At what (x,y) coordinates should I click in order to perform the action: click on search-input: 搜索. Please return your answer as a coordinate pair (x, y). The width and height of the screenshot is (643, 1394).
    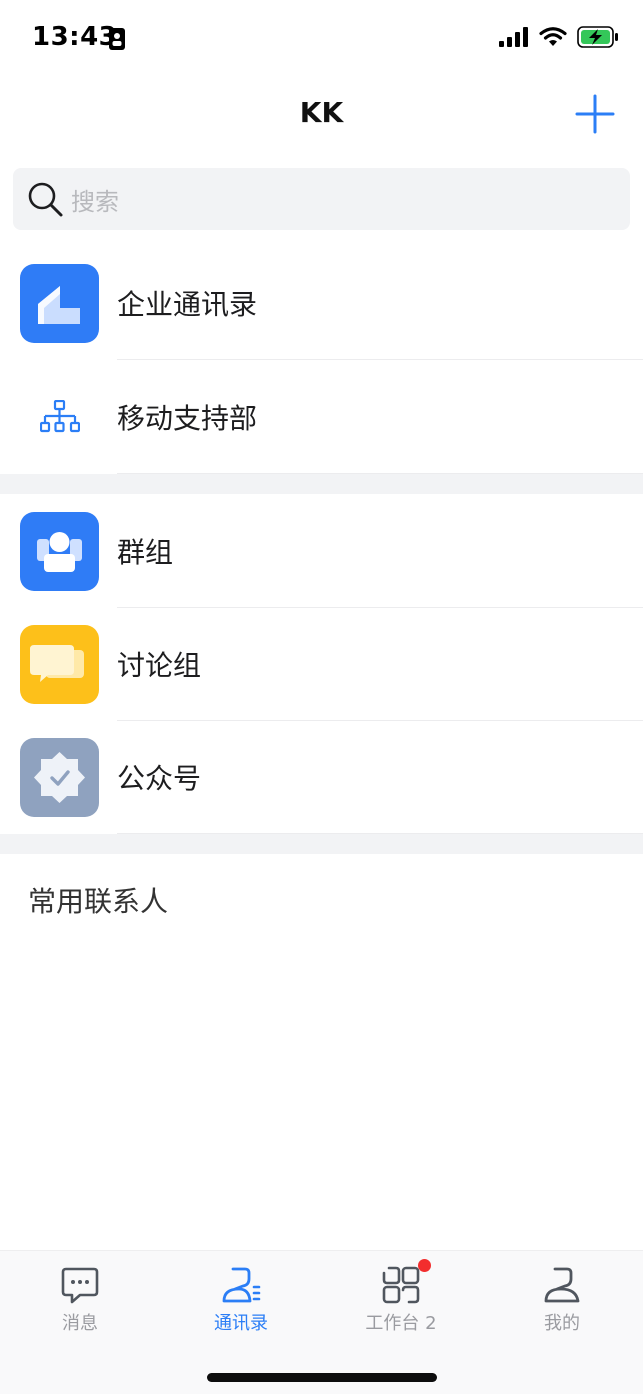
    Looking at the image, I should click on (321, 199).